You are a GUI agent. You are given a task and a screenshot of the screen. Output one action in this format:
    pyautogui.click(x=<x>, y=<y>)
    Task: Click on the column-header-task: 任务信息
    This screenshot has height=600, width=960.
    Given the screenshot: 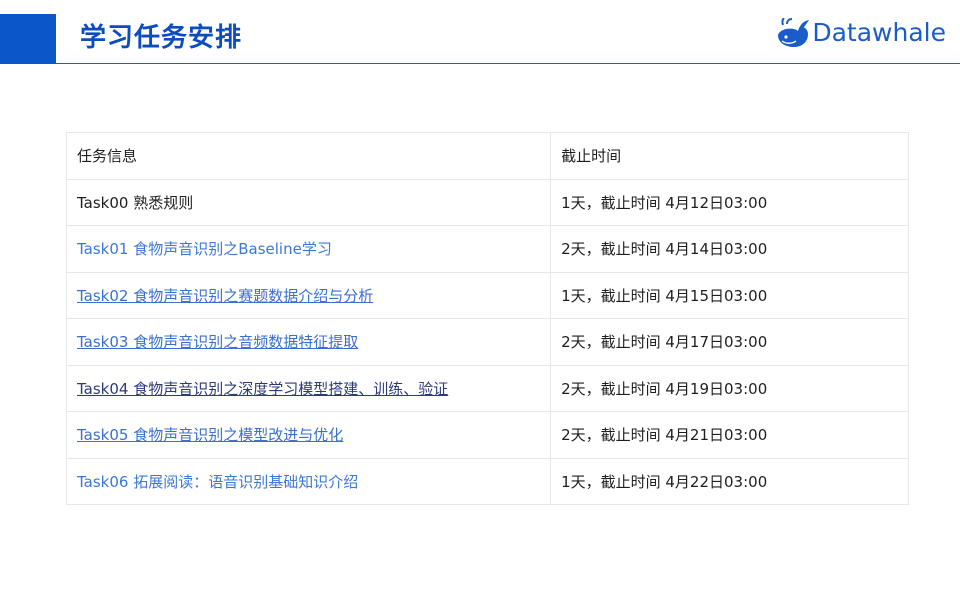 What is the action you would take?
    pyautogui.click(x=308, y=156)
    